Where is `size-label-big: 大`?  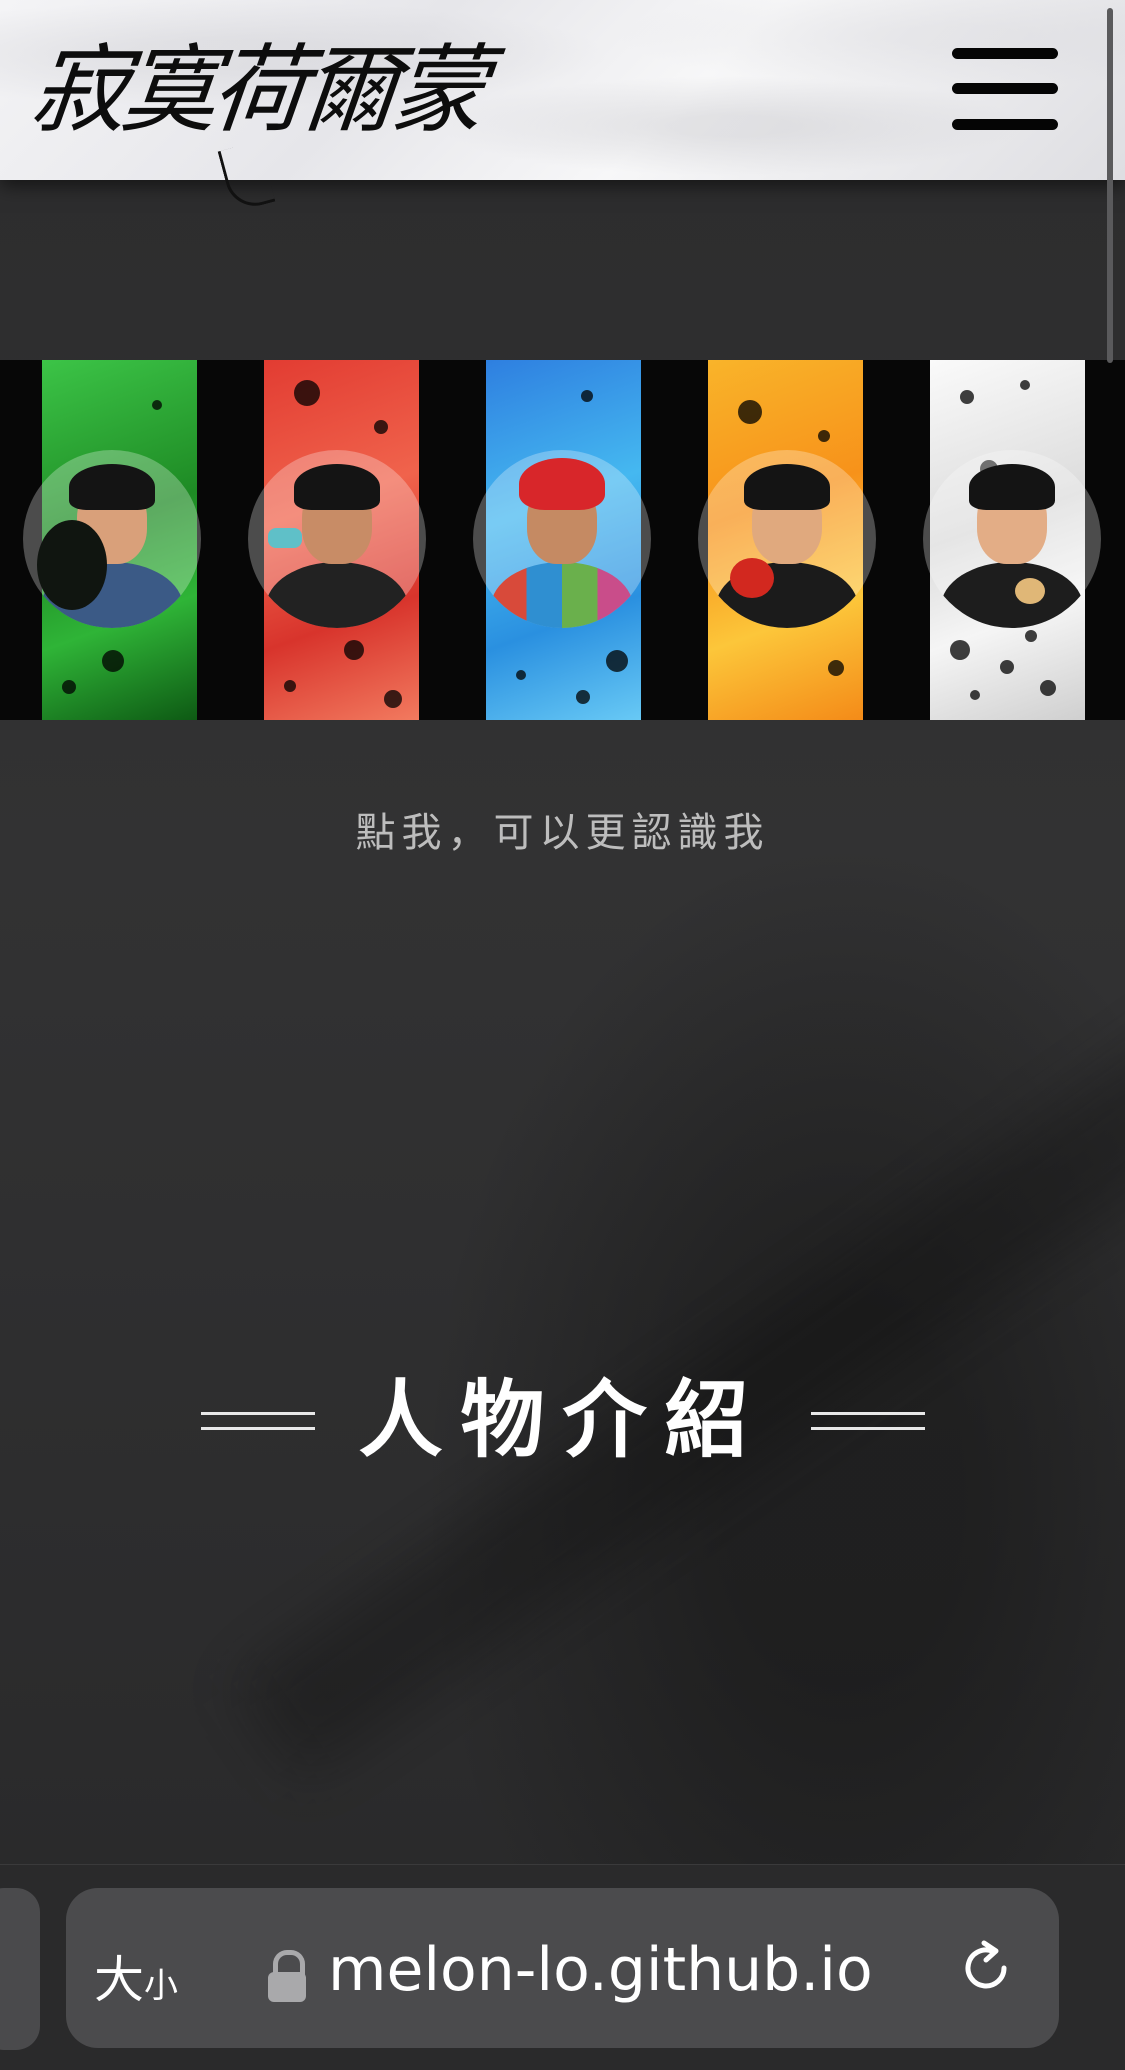 size-label-big: 大 is located at coordinates (119, 1980).